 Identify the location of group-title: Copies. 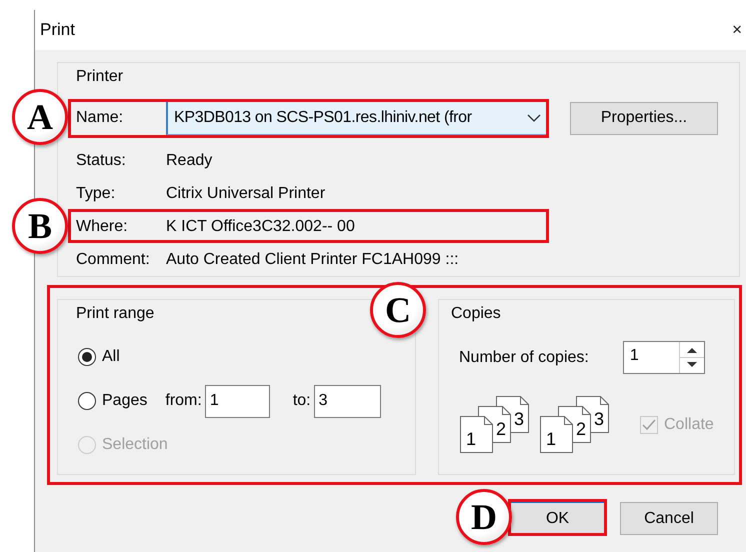
(476, 314).